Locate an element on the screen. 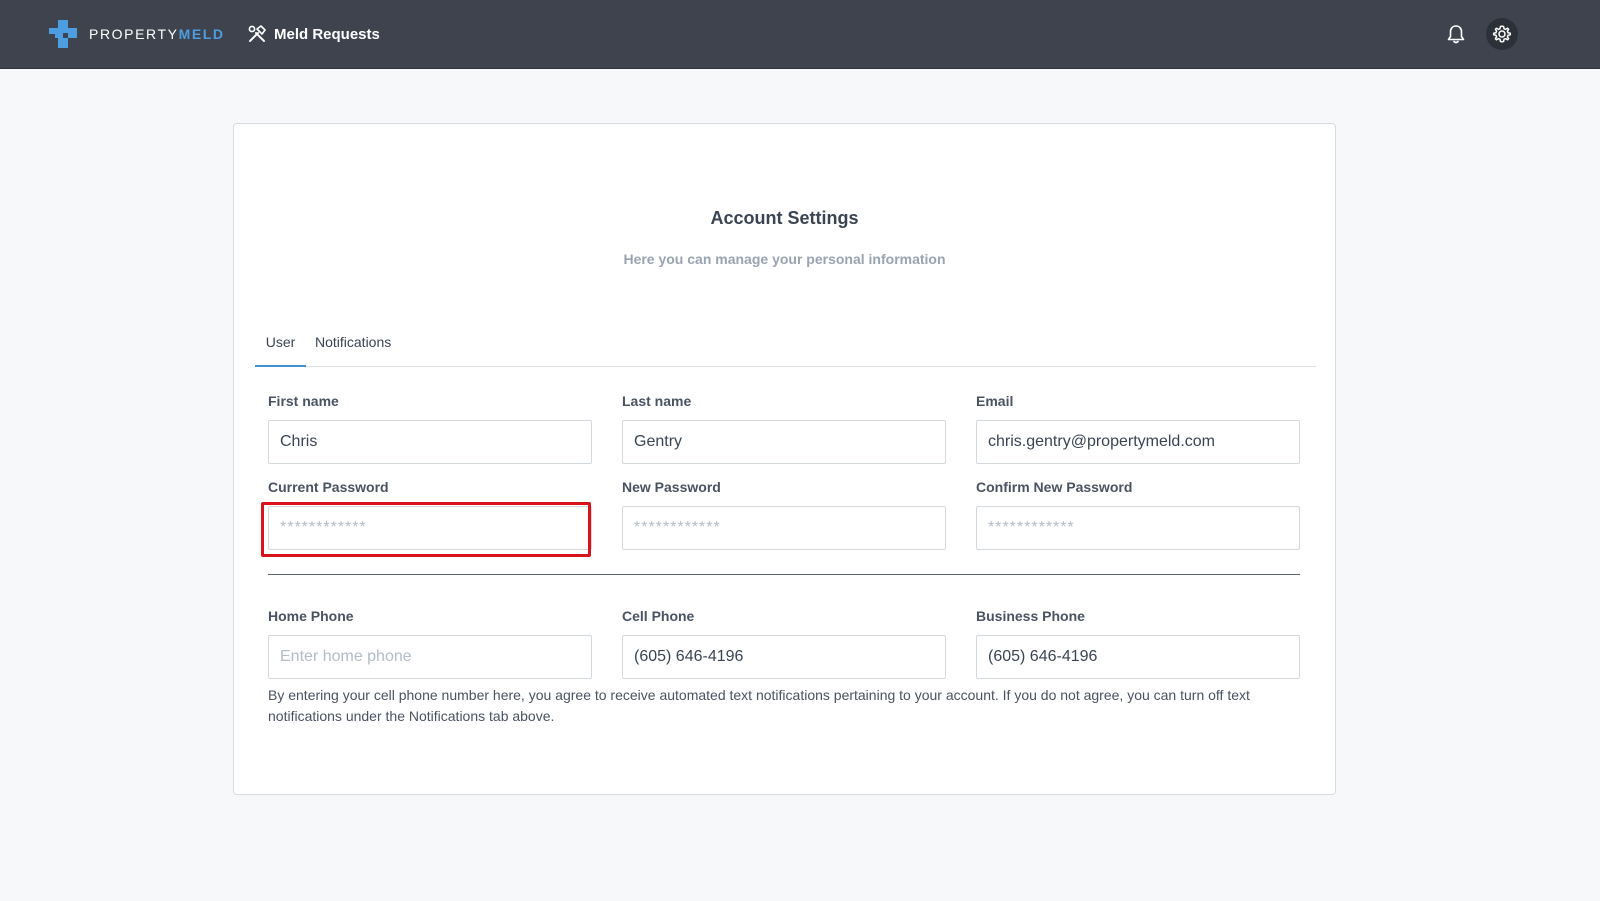 This screenshot has height=901, width=1600. nav-meld-requests: Meld Requests is located at coordinates (314, 34).